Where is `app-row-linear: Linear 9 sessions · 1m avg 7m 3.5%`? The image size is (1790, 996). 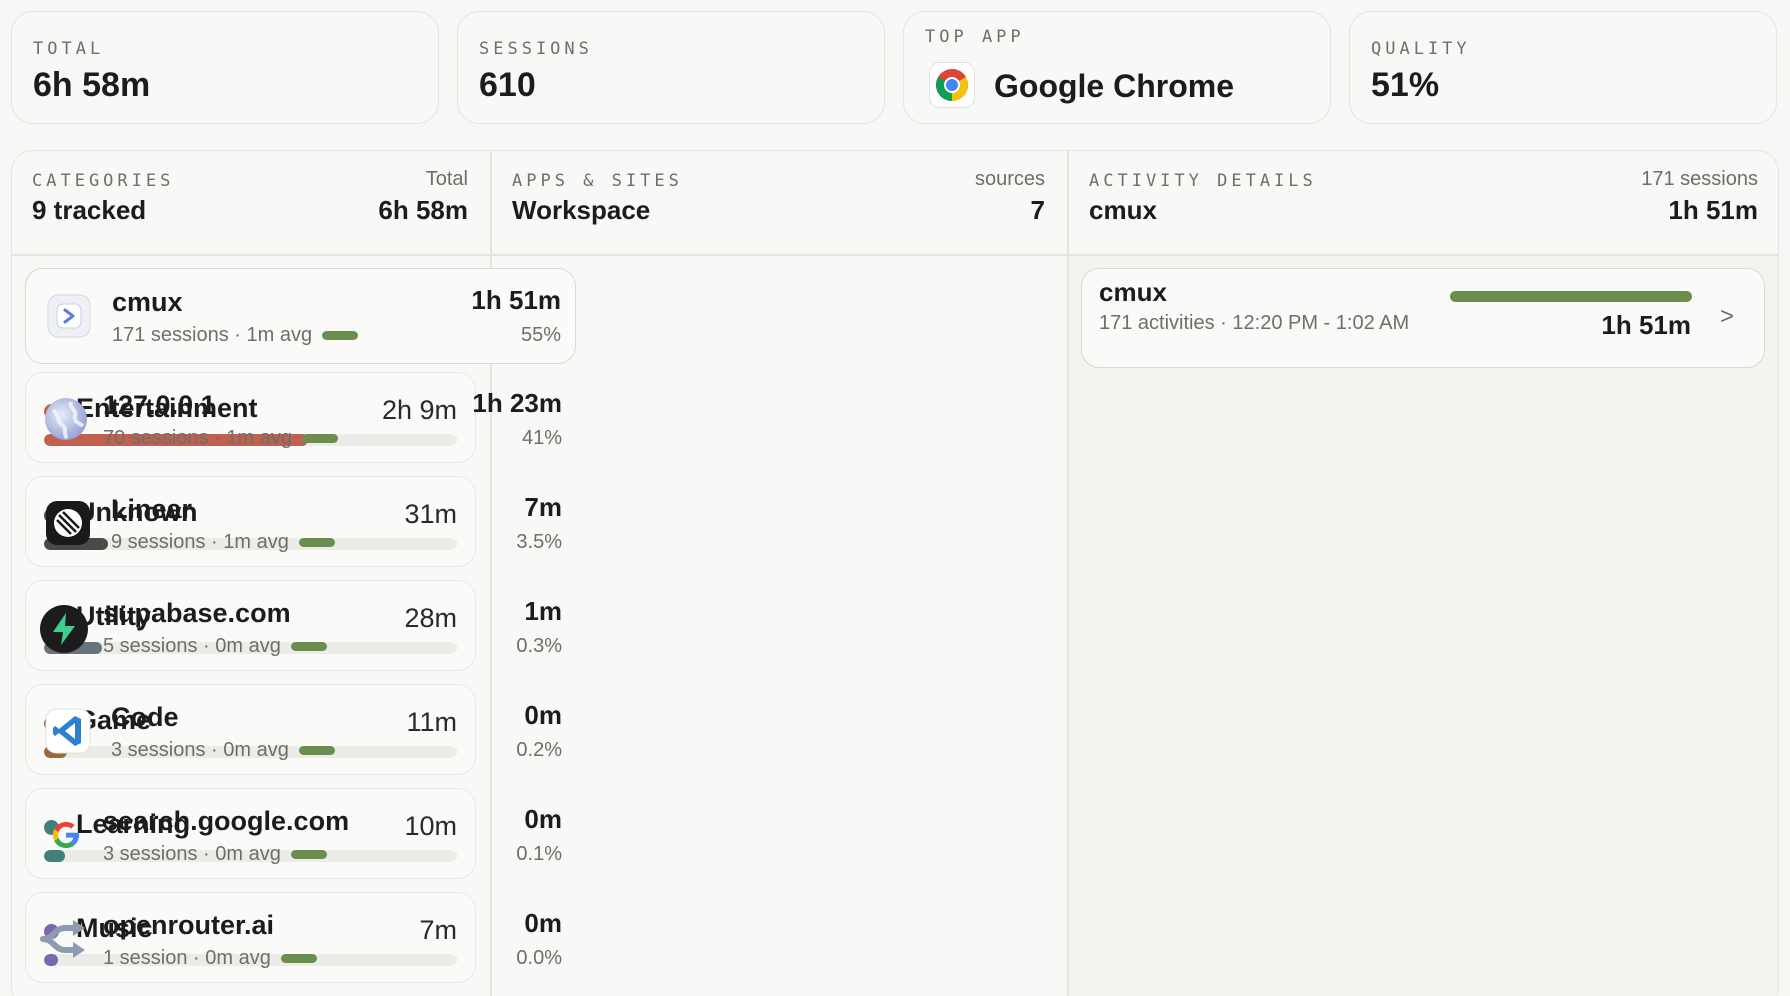 app-row-linear: Linear 9 sessions · 1m avg 7m 3.5% is located at coordinates (300, 524).